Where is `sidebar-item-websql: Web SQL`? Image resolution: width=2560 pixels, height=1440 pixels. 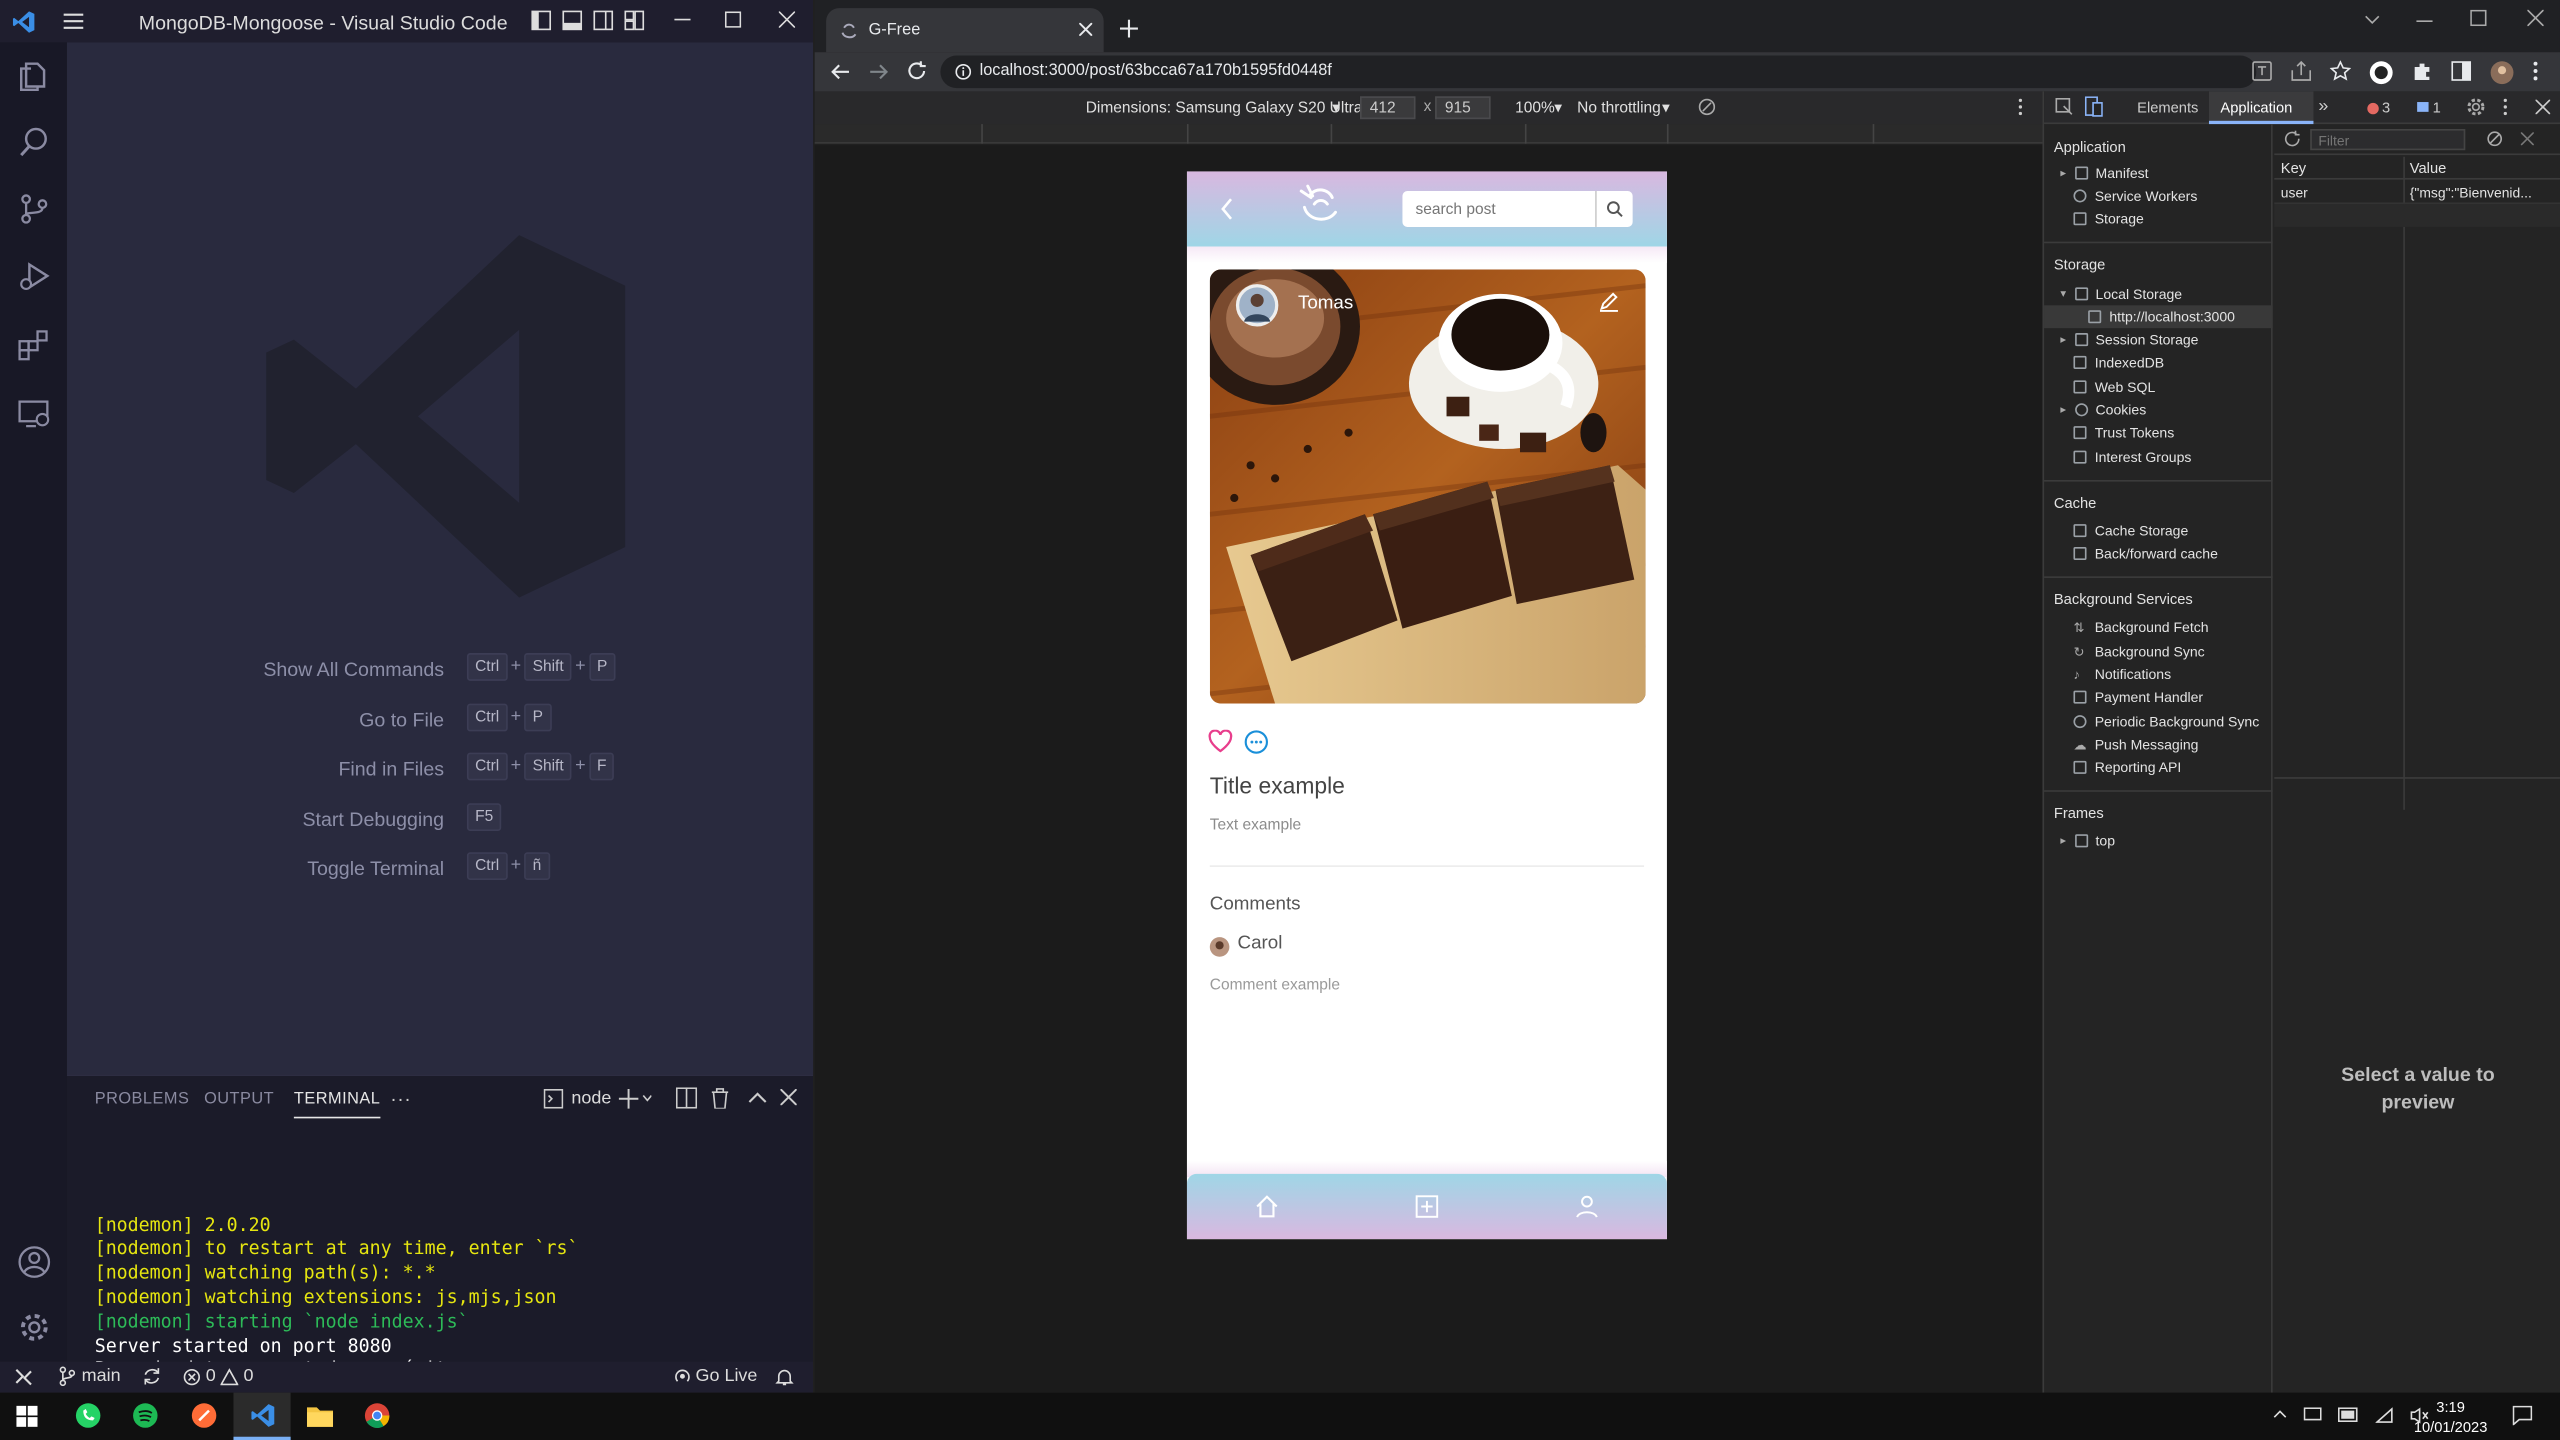 sidebar-item-websql: Web SQL is located at coordinates (2114, 387).